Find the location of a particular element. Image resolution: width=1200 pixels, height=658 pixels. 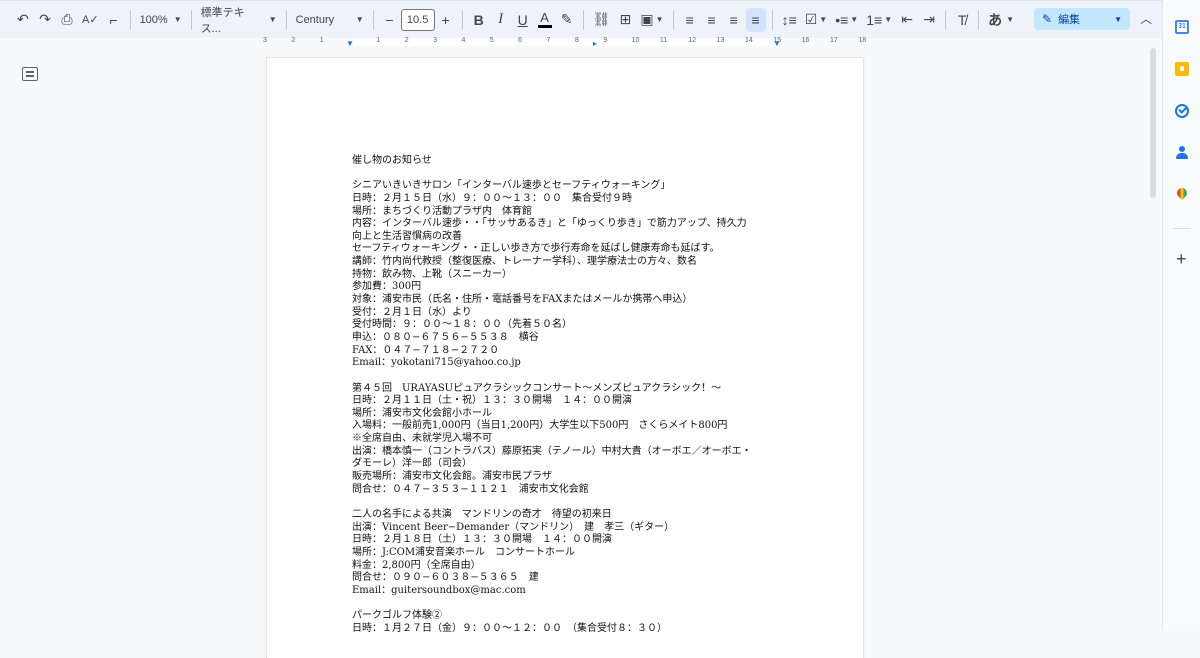

maps-icon is located at coordinates (1182, 195).